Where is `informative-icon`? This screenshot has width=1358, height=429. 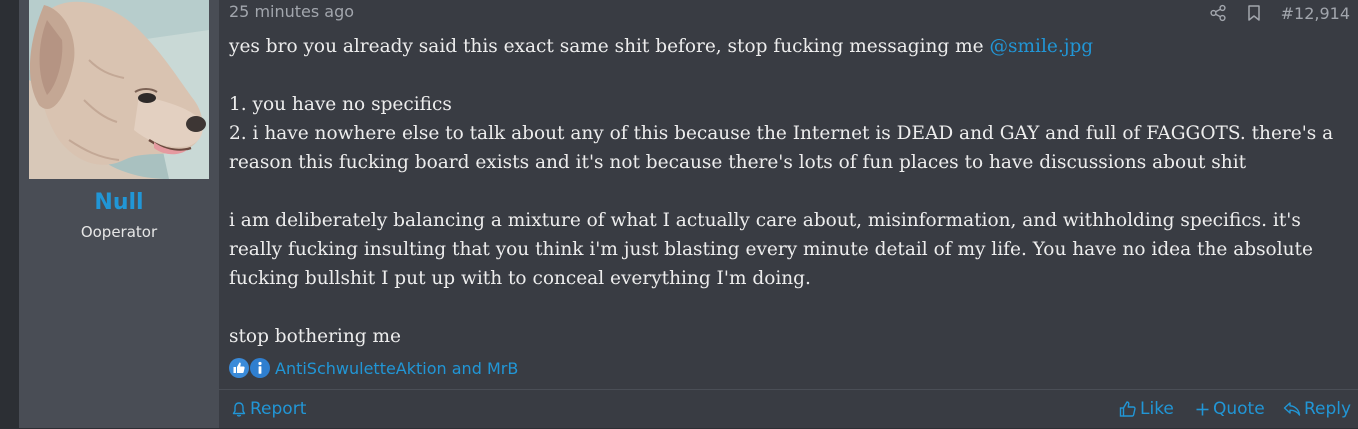
informative-icon is located at coordinates (260, 368).